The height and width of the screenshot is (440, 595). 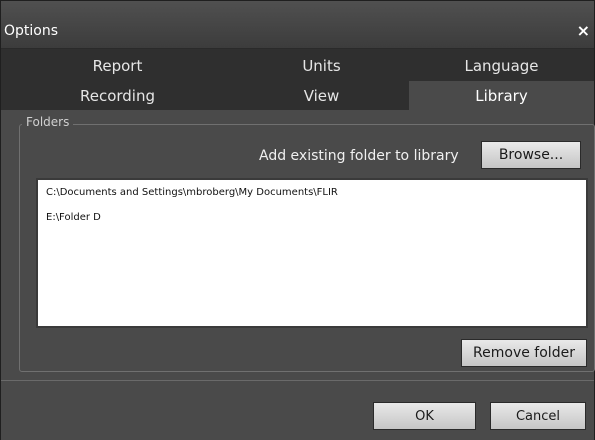 What do you see at coordinates (538, 416) in the screenshot?
I see `cancel-button: Cancel` at bounding box center [538, 416].